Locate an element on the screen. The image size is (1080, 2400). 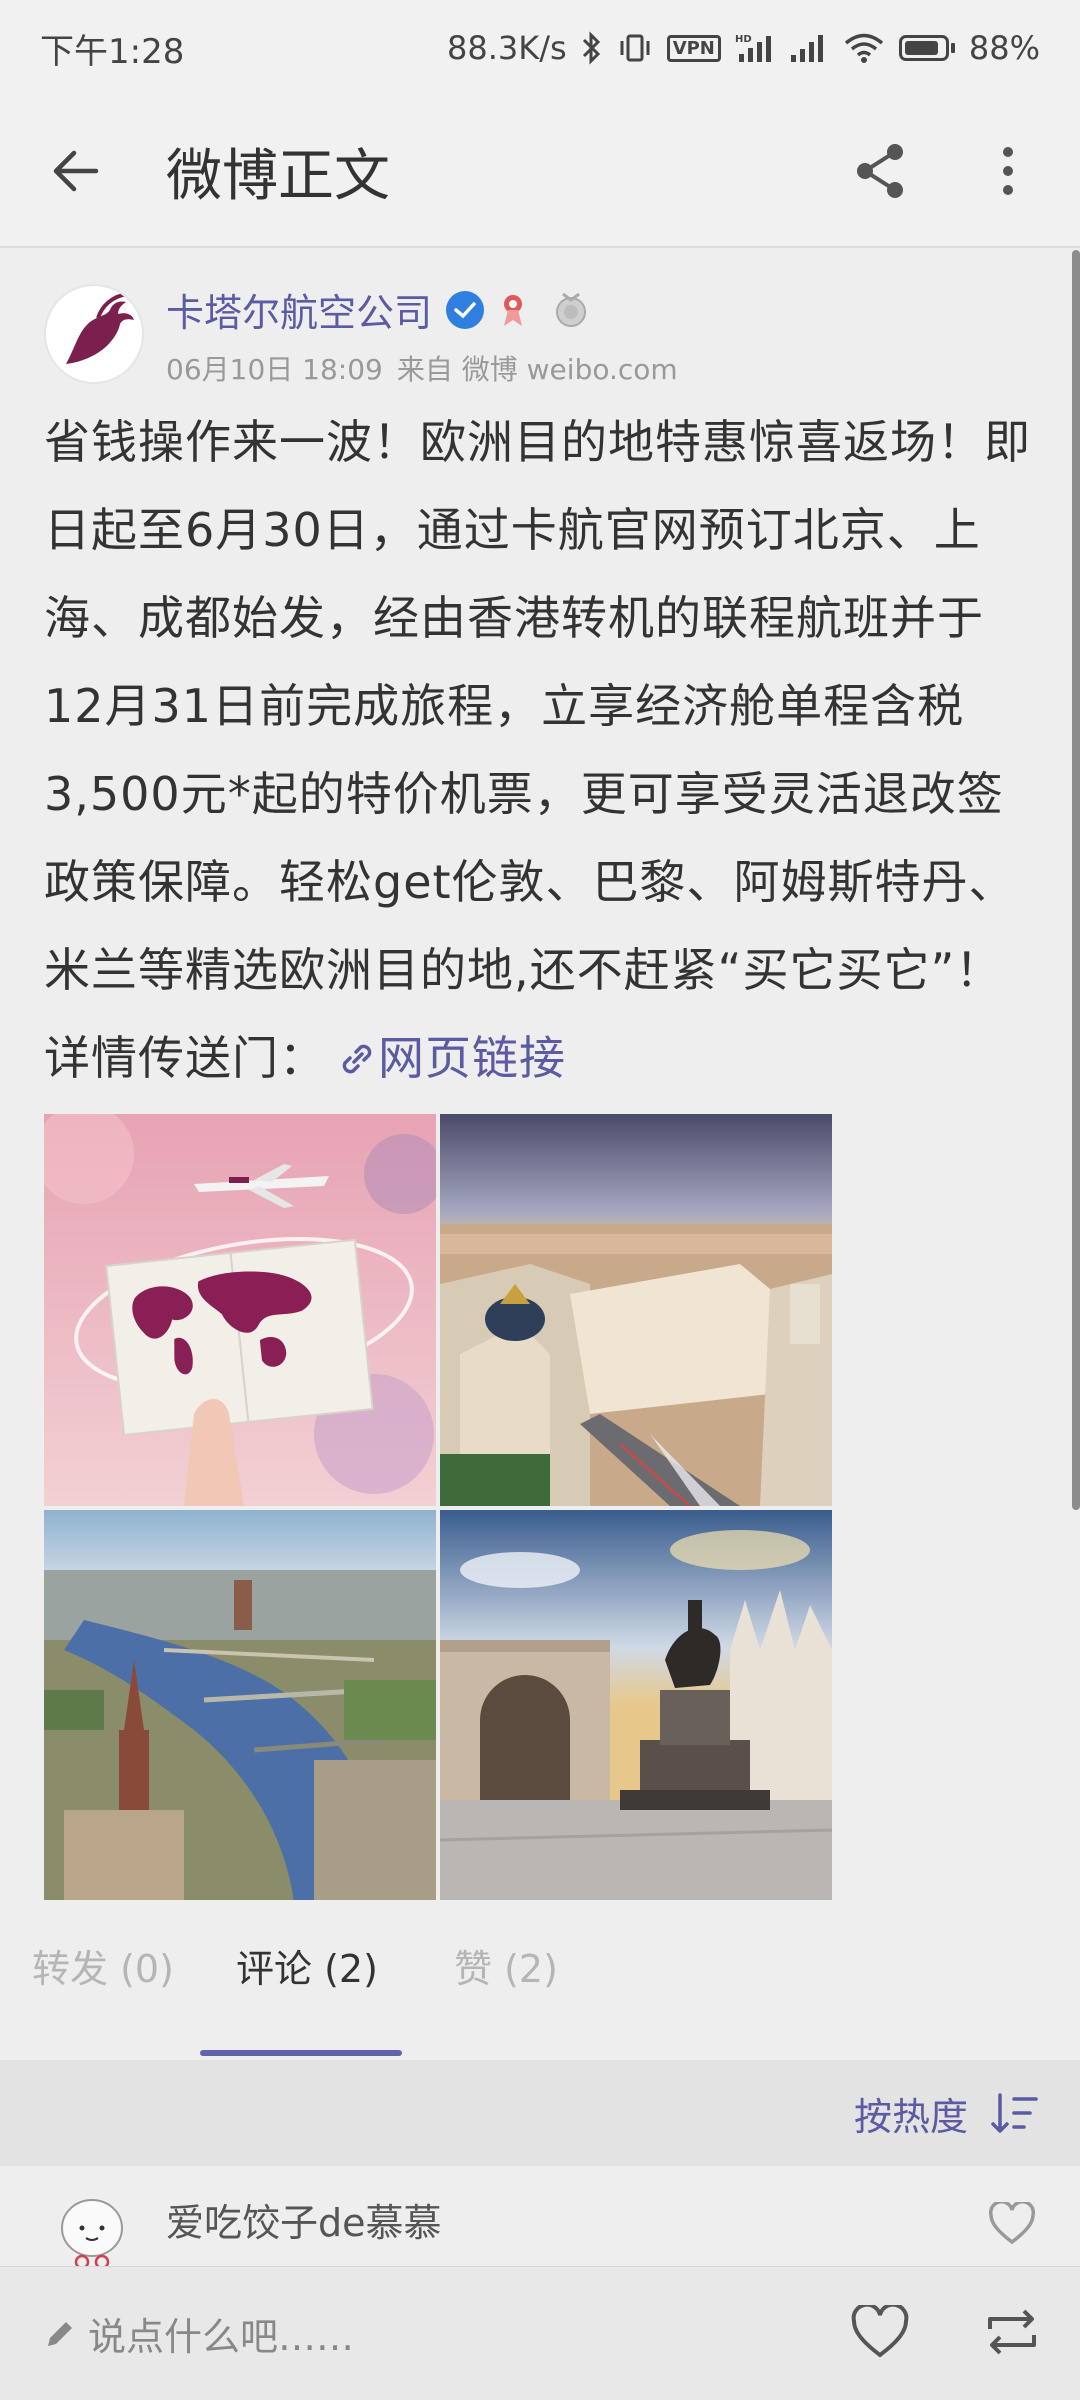
gallery-image-milan-statue is located at coordinates (636, 1706).